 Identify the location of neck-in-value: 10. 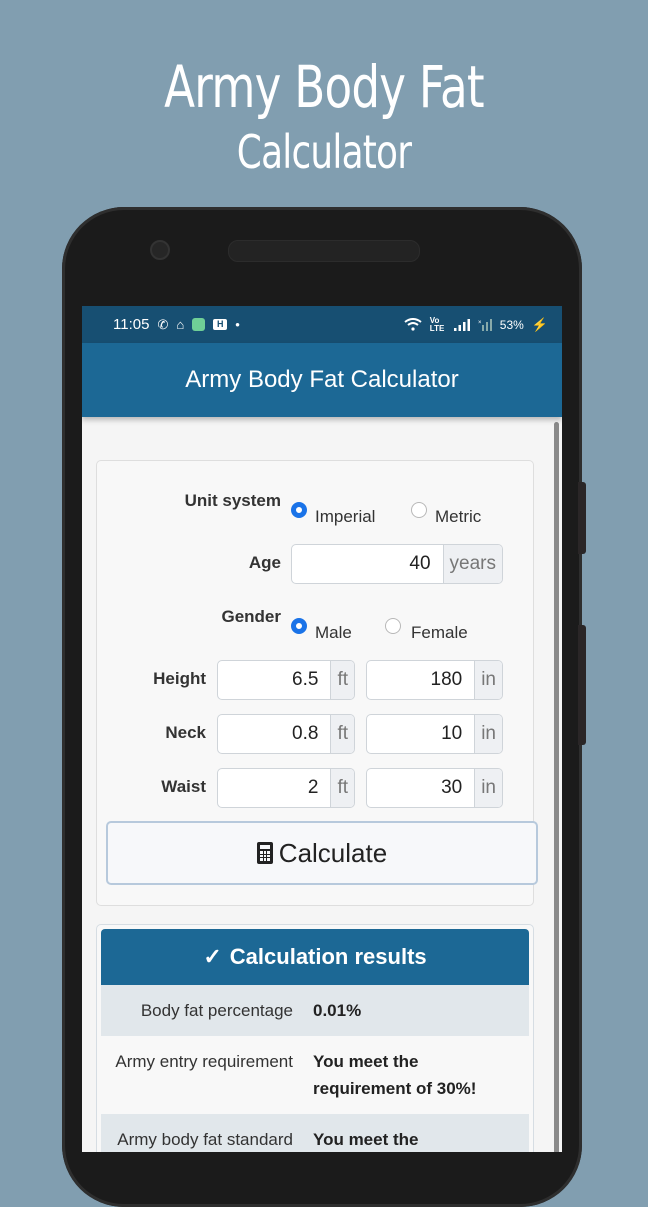
(420, 734).